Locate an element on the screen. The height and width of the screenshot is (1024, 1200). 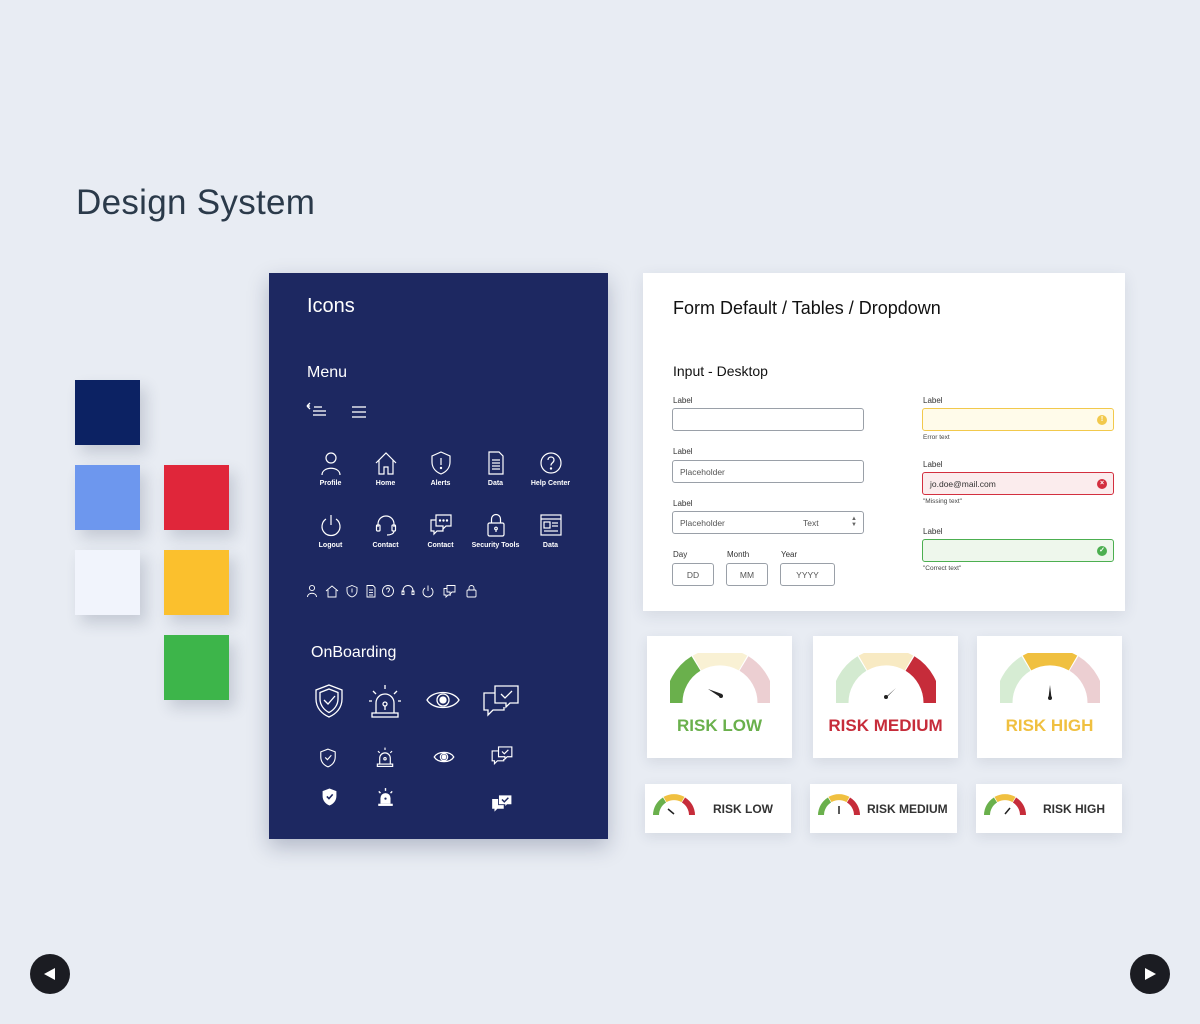
form-panel-title: Form Default / Tables / Dropdown is located at coordinates (807, 308).